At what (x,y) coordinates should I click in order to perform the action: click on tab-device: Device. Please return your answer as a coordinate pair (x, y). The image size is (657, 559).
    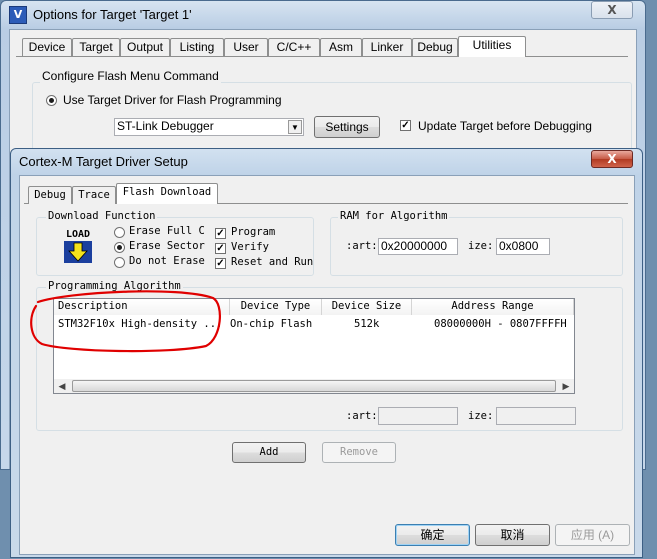
    Looking at the image, I should click on (47, 47).